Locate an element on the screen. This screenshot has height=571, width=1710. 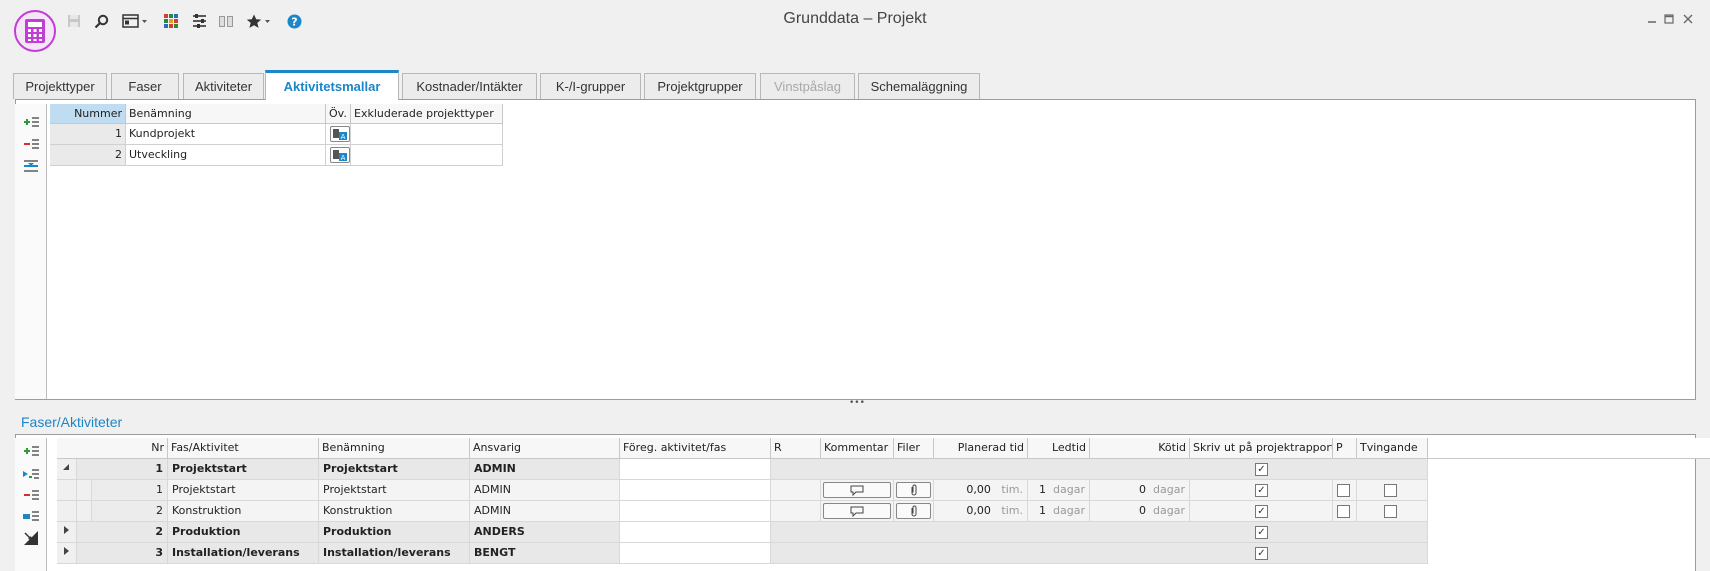
phase-row-ansvarig: ANDERS is located at coordinates (545, 532).